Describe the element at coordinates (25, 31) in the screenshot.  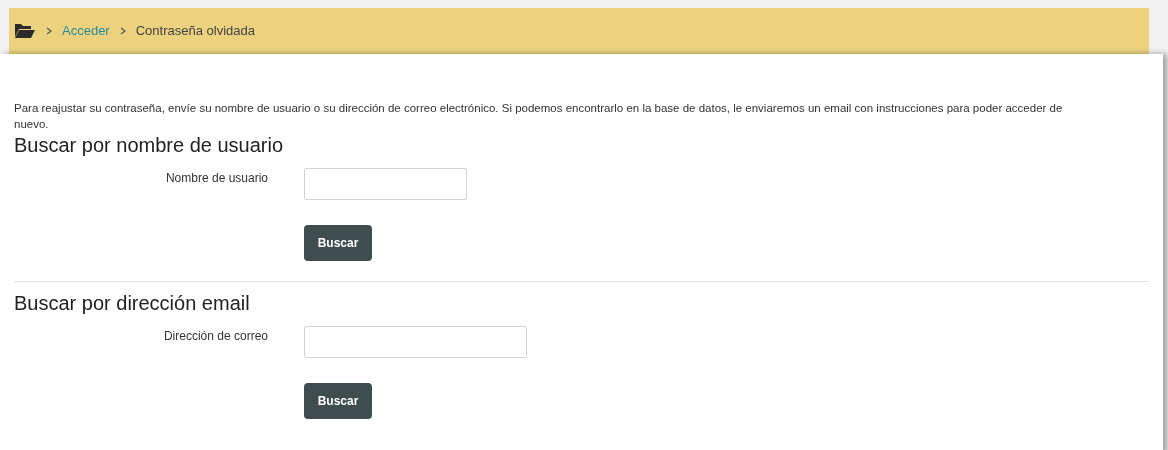
I see `folder-icon` at that location.